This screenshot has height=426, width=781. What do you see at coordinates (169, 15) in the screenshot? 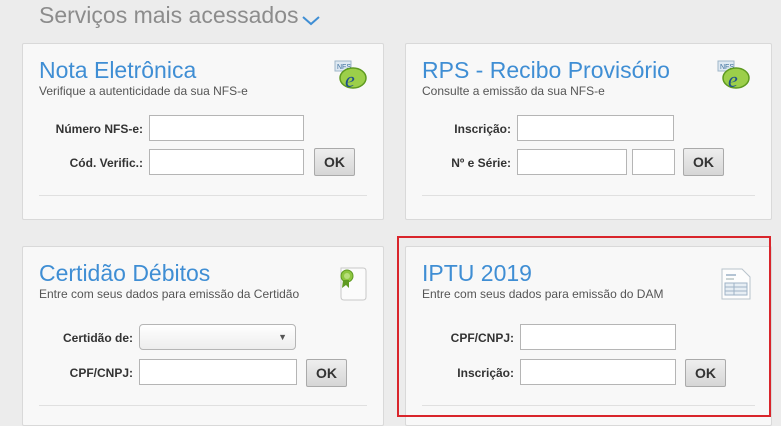
I see `section-title: Serviços mais acessados` at bounding box center [169, 15].